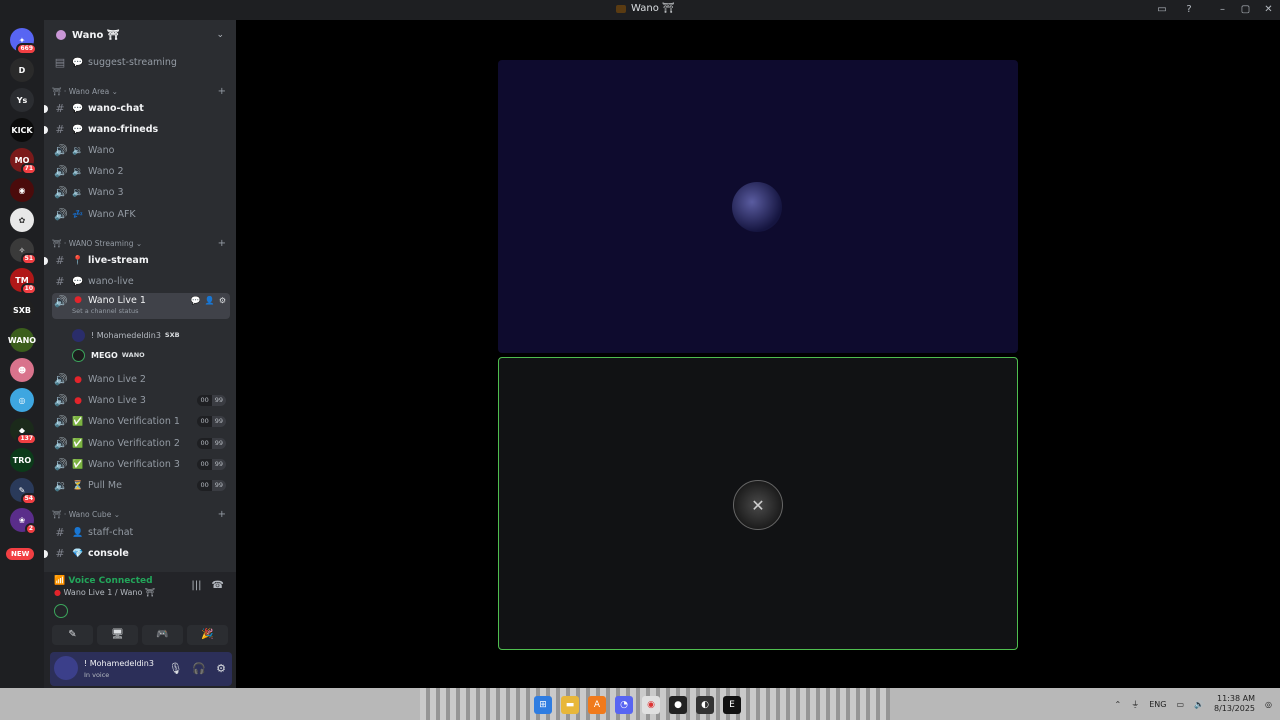 This screenshot has width=1280, height=720. Describe the element at coordinates (137, 108) in the screenshot. I see `channel-wano-chat: # 💬 wano-chat` at that location.